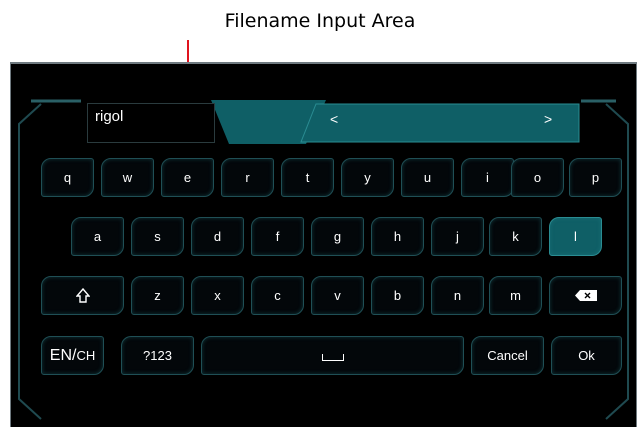 This screenshot has width=640, height=427. What do you see at coordinates (217, 295) in the screenshot?
I see `key-x: x` at bounding box center [217, 295].